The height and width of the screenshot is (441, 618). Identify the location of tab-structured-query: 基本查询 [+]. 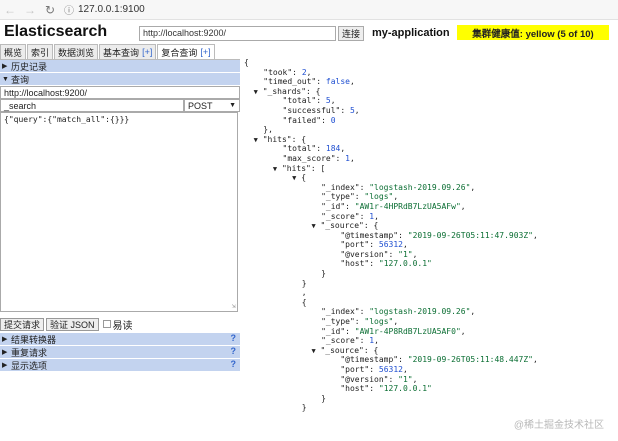
(128, 51).